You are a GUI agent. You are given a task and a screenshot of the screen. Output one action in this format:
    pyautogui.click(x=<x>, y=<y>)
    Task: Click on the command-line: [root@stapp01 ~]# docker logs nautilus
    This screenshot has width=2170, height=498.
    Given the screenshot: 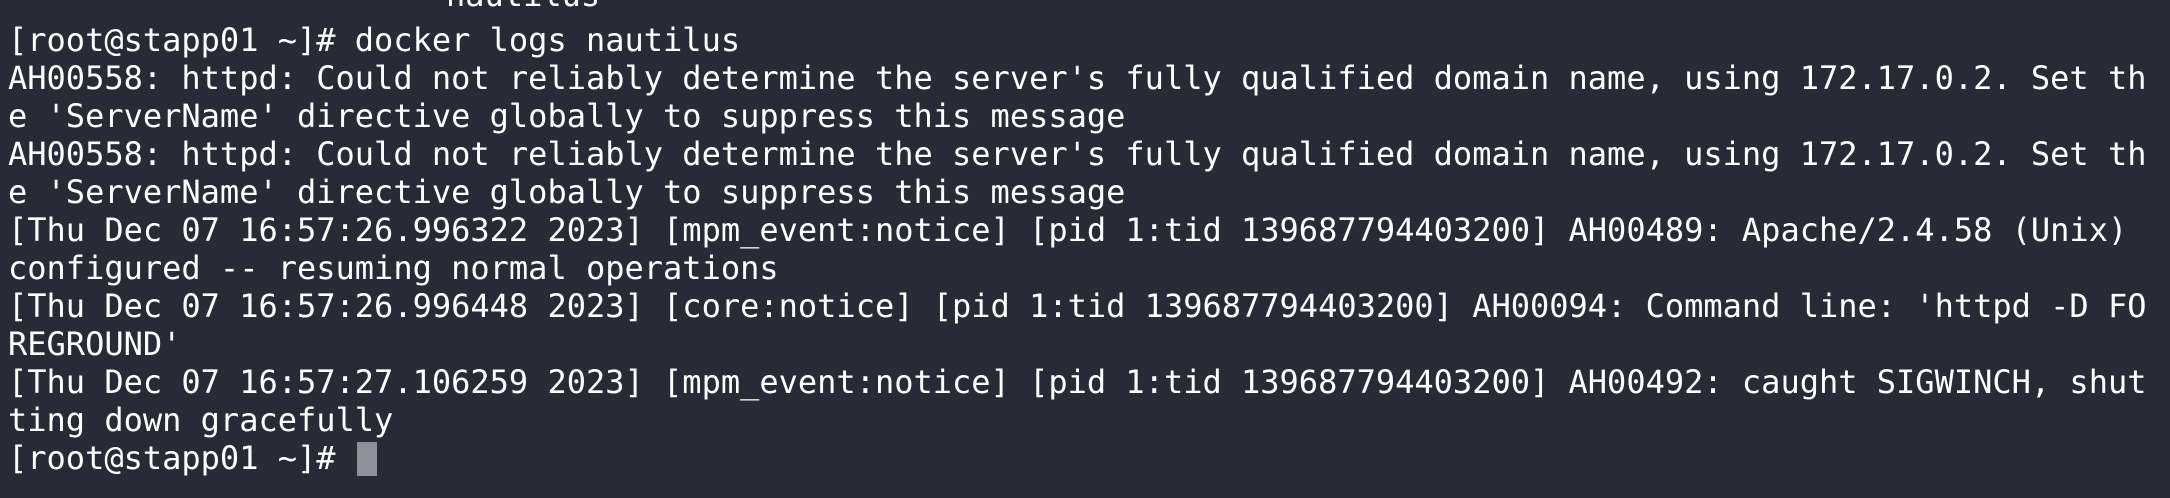 What is the action you would take?
    pyautogui.click(x=374, y=40)
    